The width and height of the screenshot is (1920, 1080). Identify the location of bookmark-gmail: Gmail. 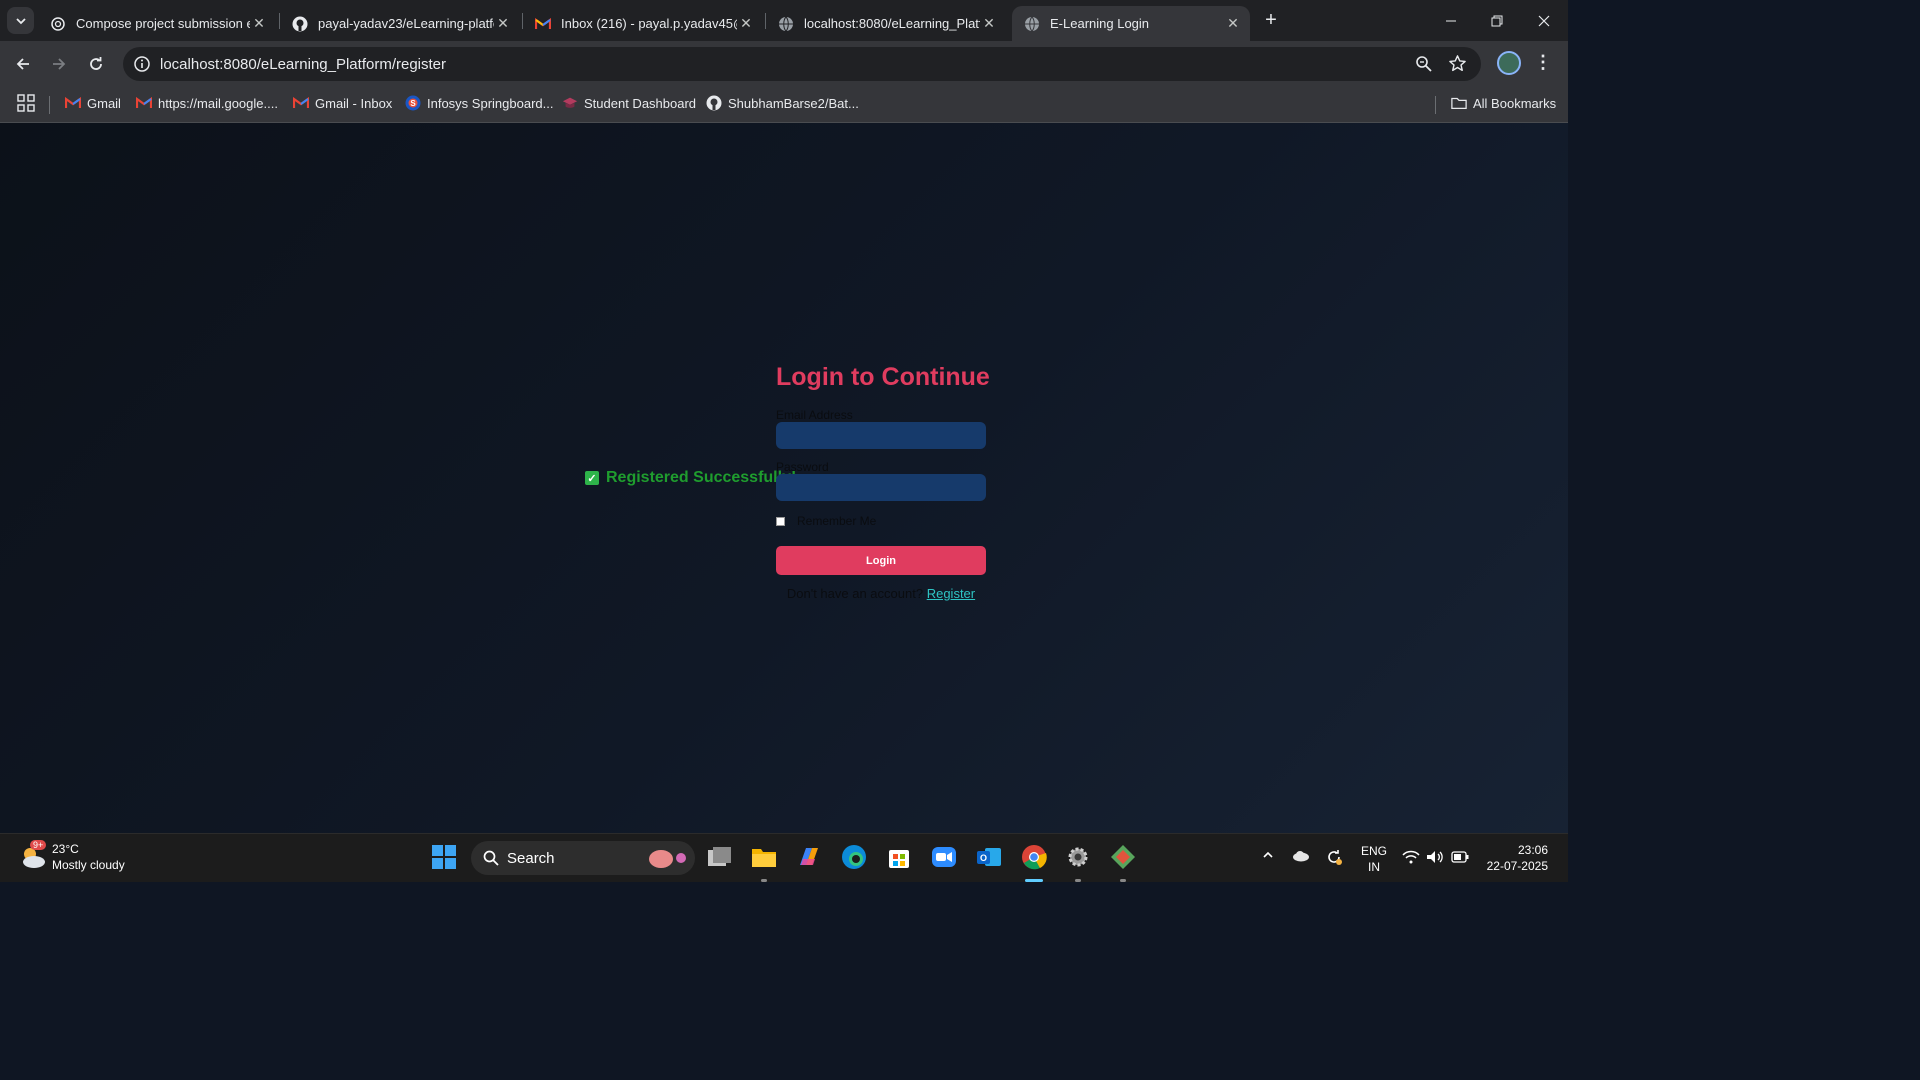
(93, 103).